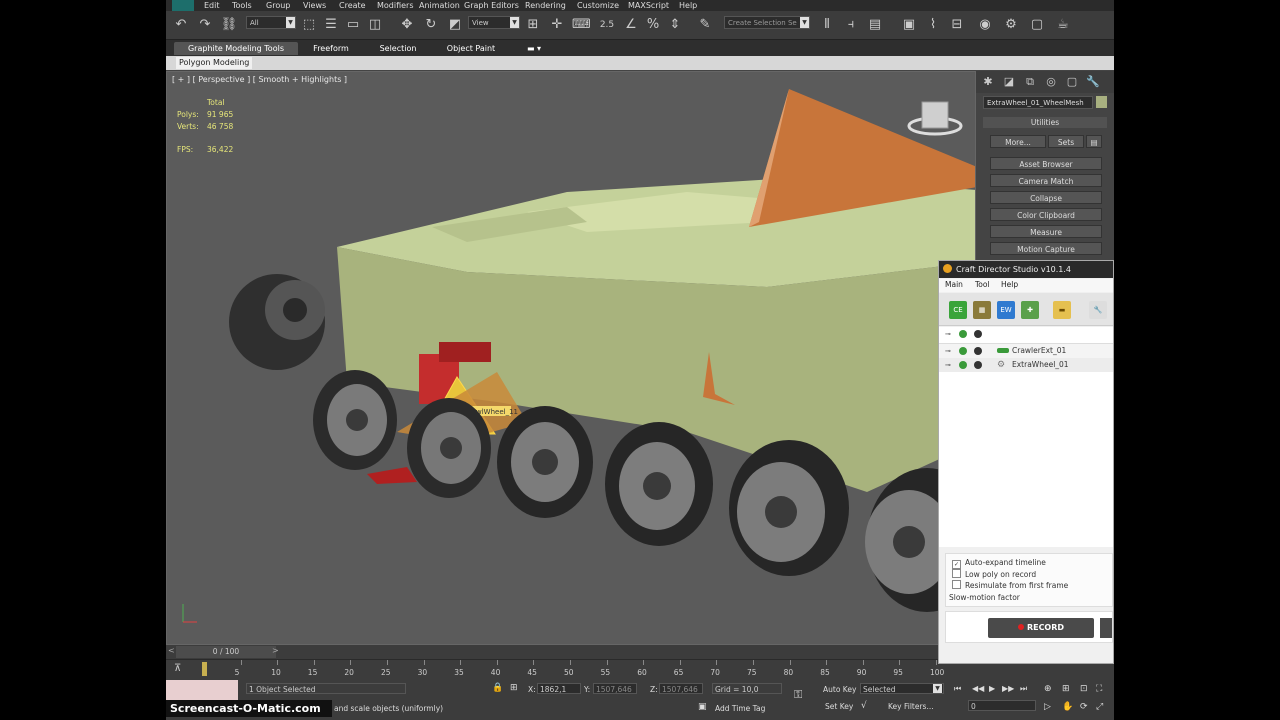 This screenshot has width=1280, height=720. Describe the element at coordinates (177, 668) in the screenshot. I see `mini-curve-editor-icon: ⊼` at that location.